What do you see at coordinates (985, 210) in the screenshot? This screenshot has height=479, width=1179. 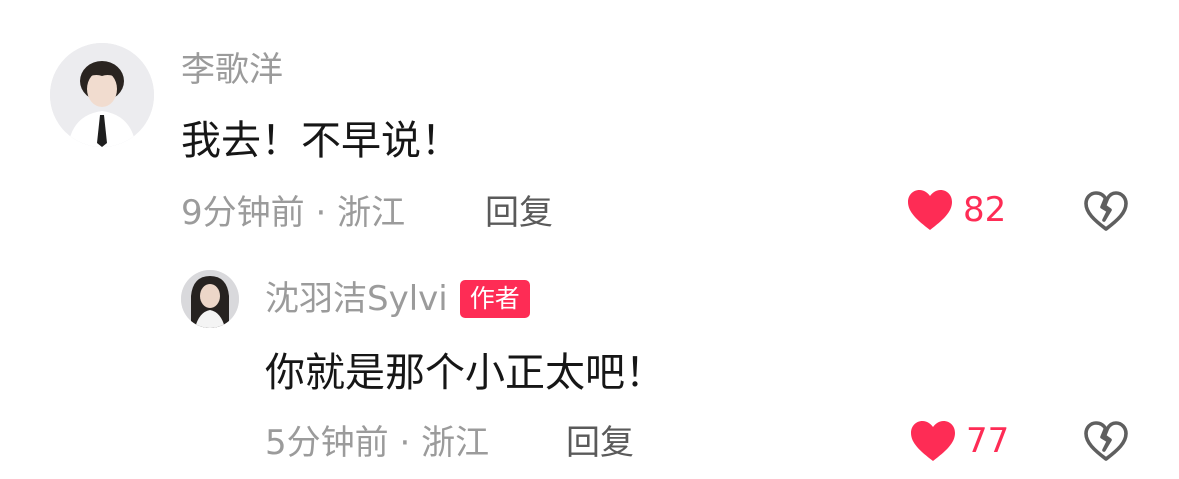 I see `like-count: 82` at bounding box center [985, 210].